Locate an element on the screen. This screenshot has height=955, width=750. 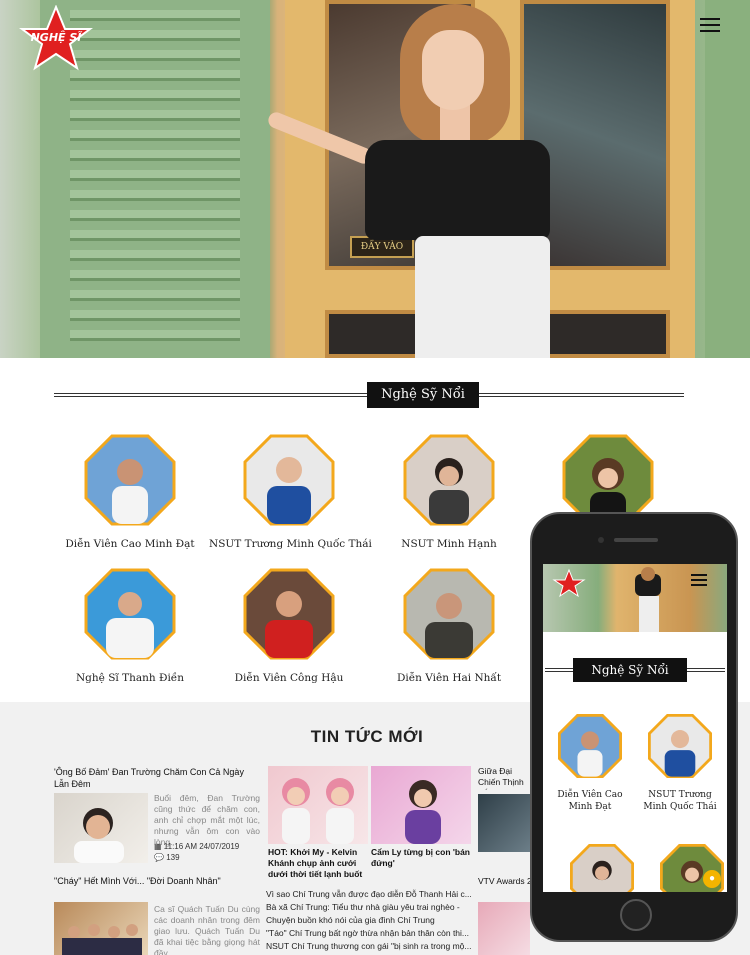
hero-model is located at coordinates (408, 179).